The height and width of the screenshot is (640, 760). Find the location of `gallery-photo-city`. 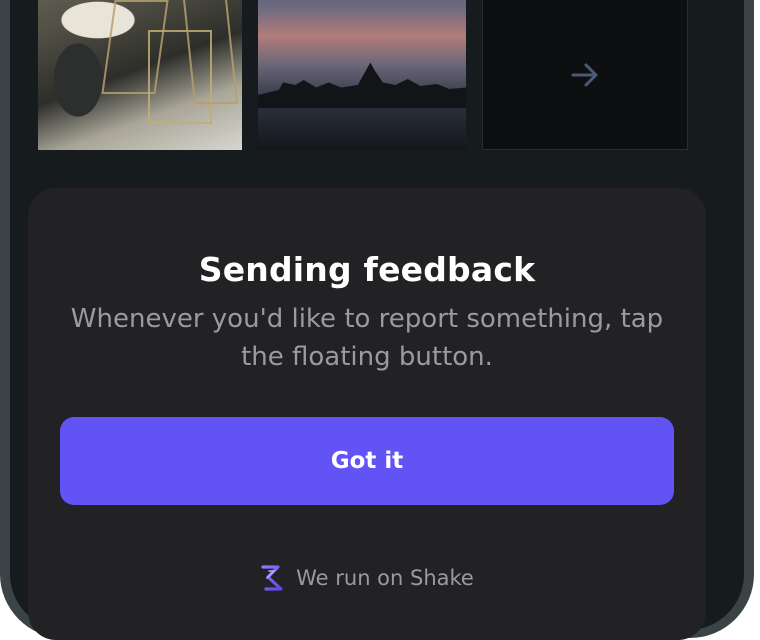

gallery-photo-city is located at coordinates (362, 75).